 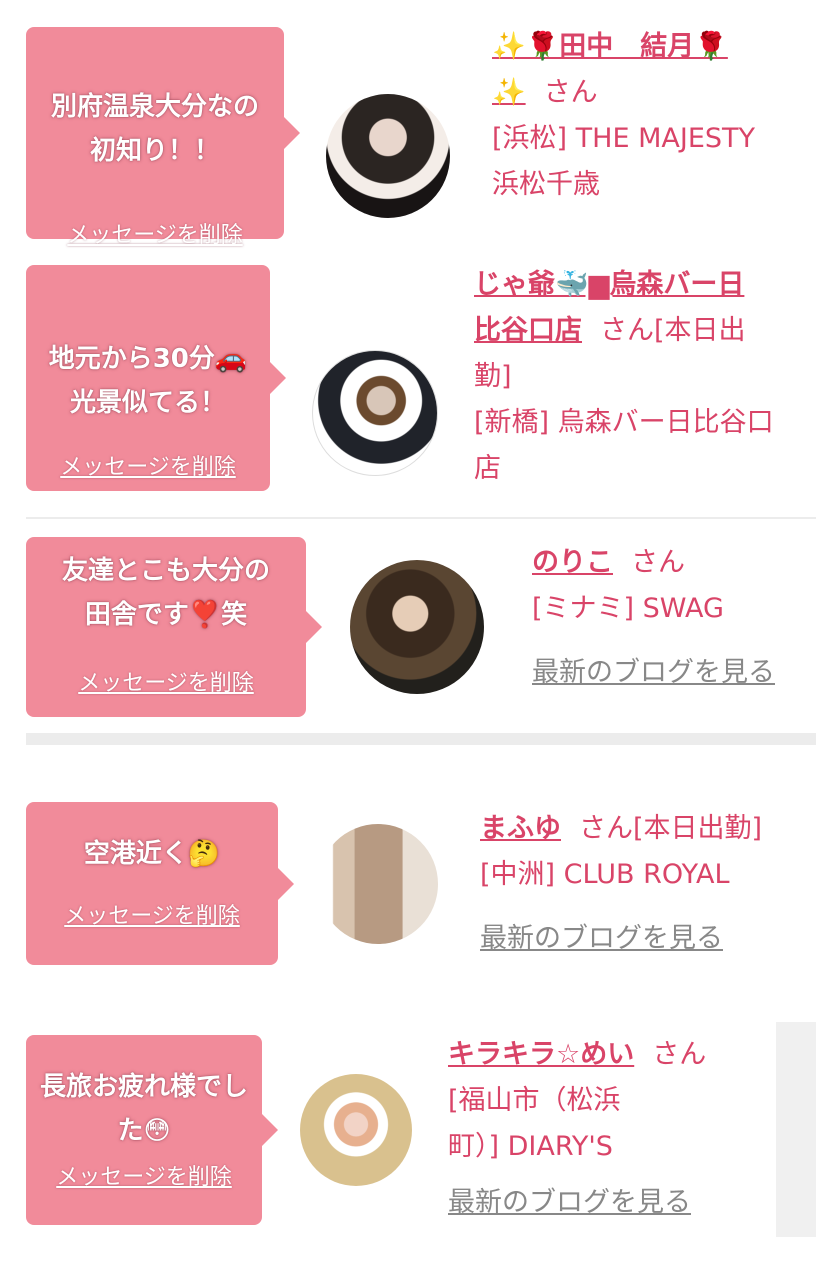 I want to click on shop-name: [中洲] CLUB ROYAL, so click(x=605, y=874).